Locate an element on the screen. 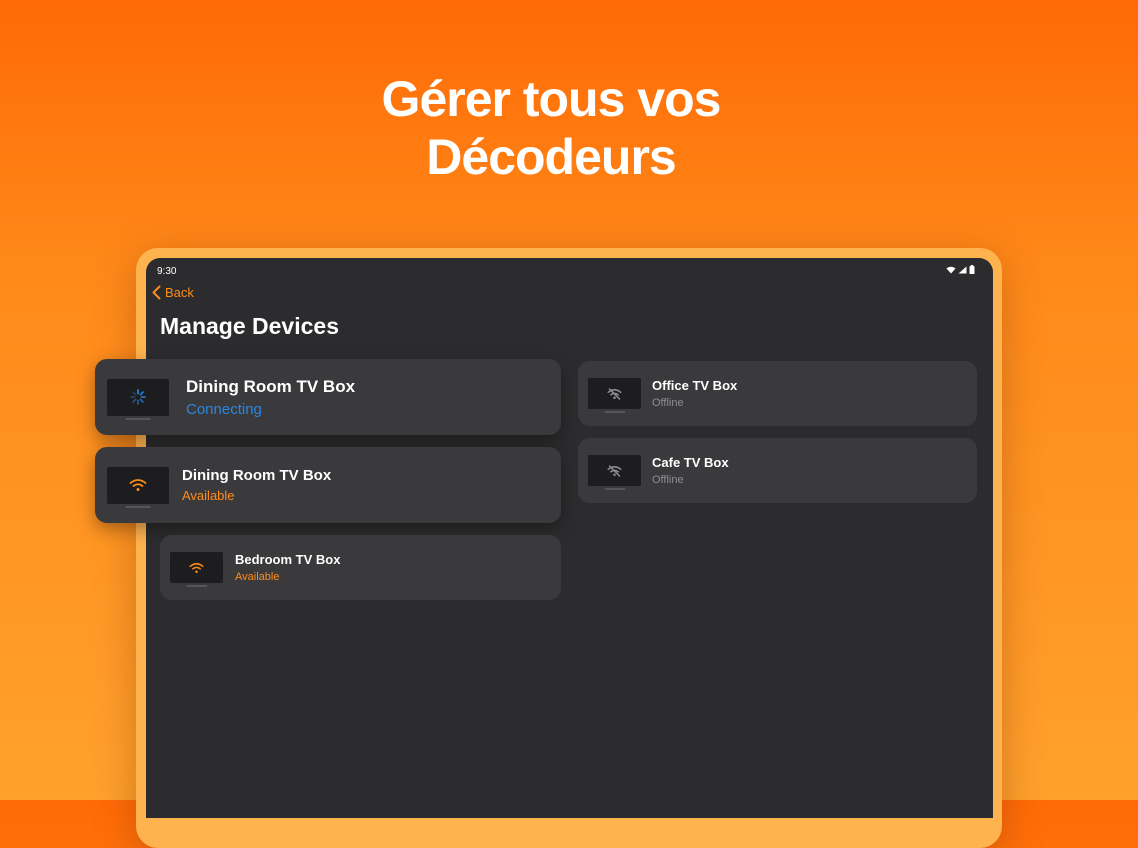 Image resolution: width=1138 pixels, height=848 pixels. device-info: Dining Room TV Box Connecting is located at coordinates (270, 397).